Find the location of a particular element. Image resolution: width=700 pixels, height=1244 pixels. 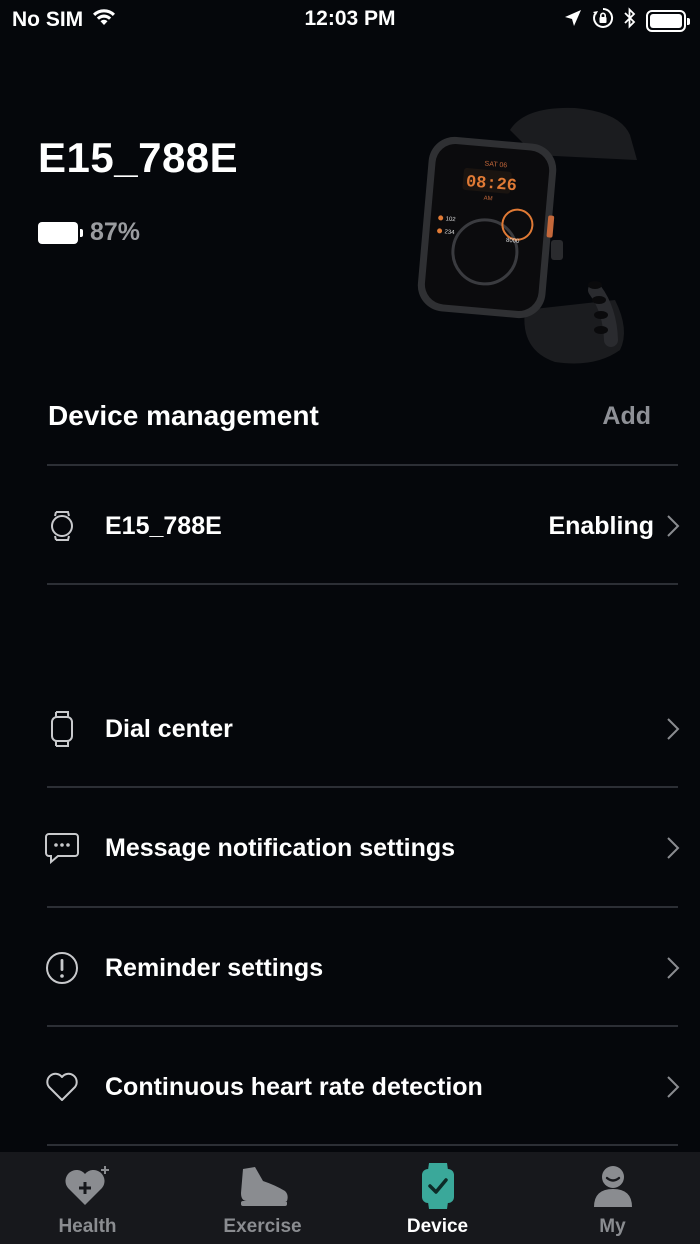

status-right is located at coordinates (627, 20).